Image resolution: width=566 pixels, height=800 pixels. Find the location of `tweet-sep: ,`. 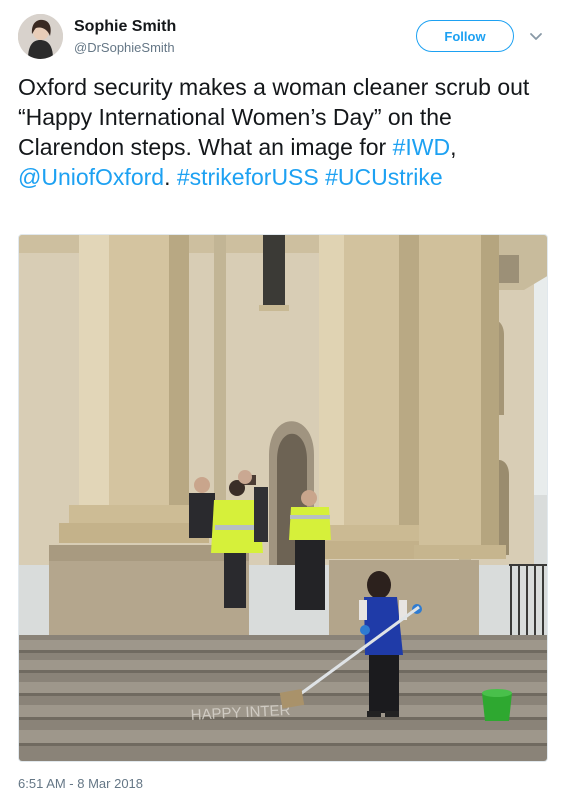

tweet-sep: , is located at coordinates (453, 147).